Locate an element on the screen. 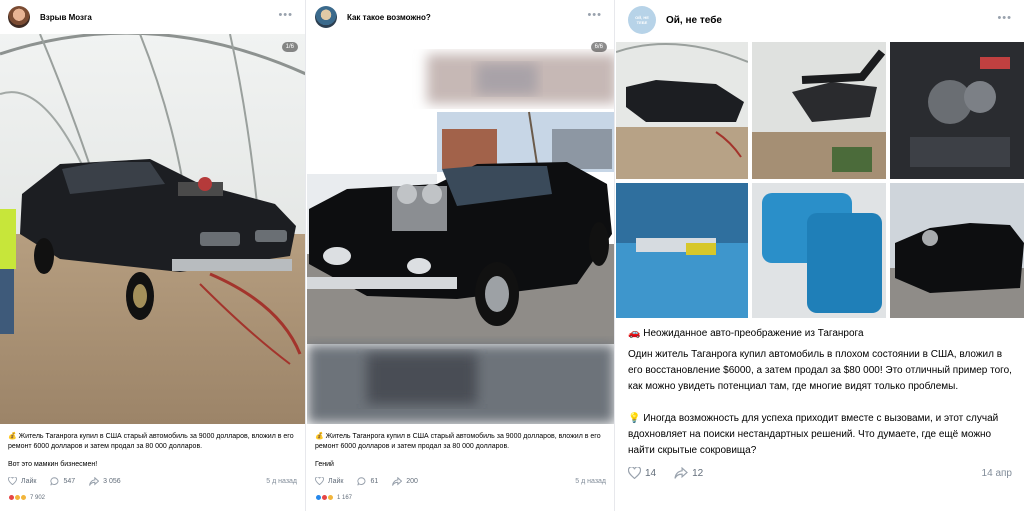 The height and width of the screenshot is (511, 1024). open-hood-thumb is located at coordinates (819, 114).